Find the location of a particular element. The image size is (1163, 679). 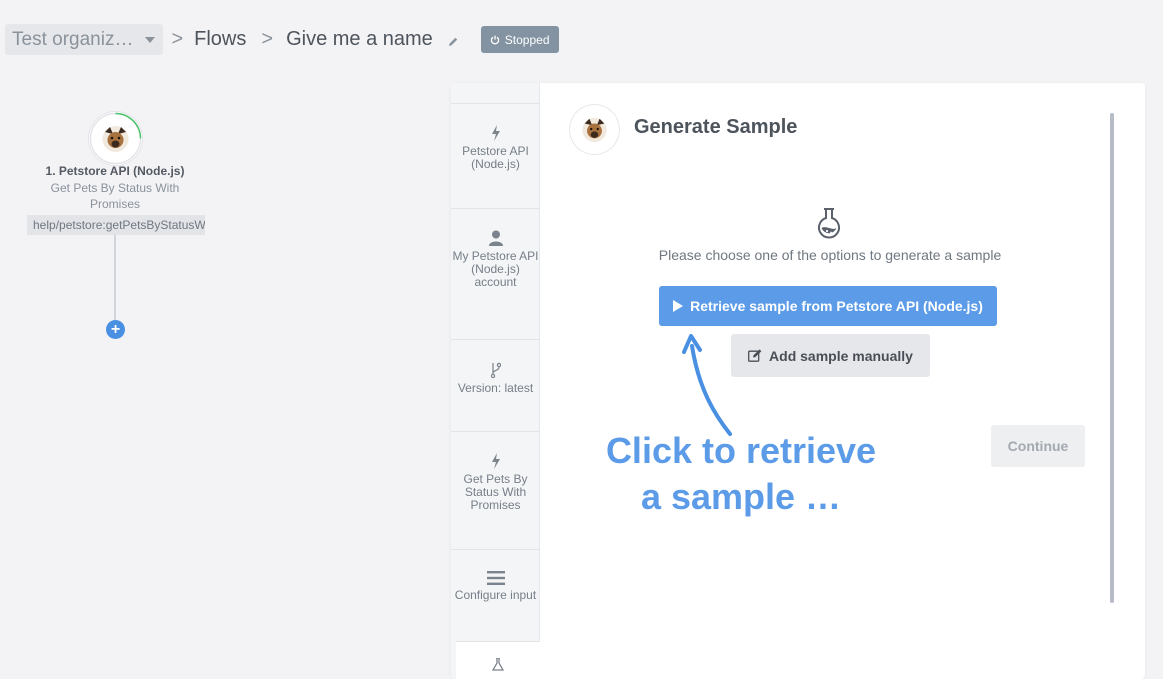

edit-icon is located at coordinates (755, 355).